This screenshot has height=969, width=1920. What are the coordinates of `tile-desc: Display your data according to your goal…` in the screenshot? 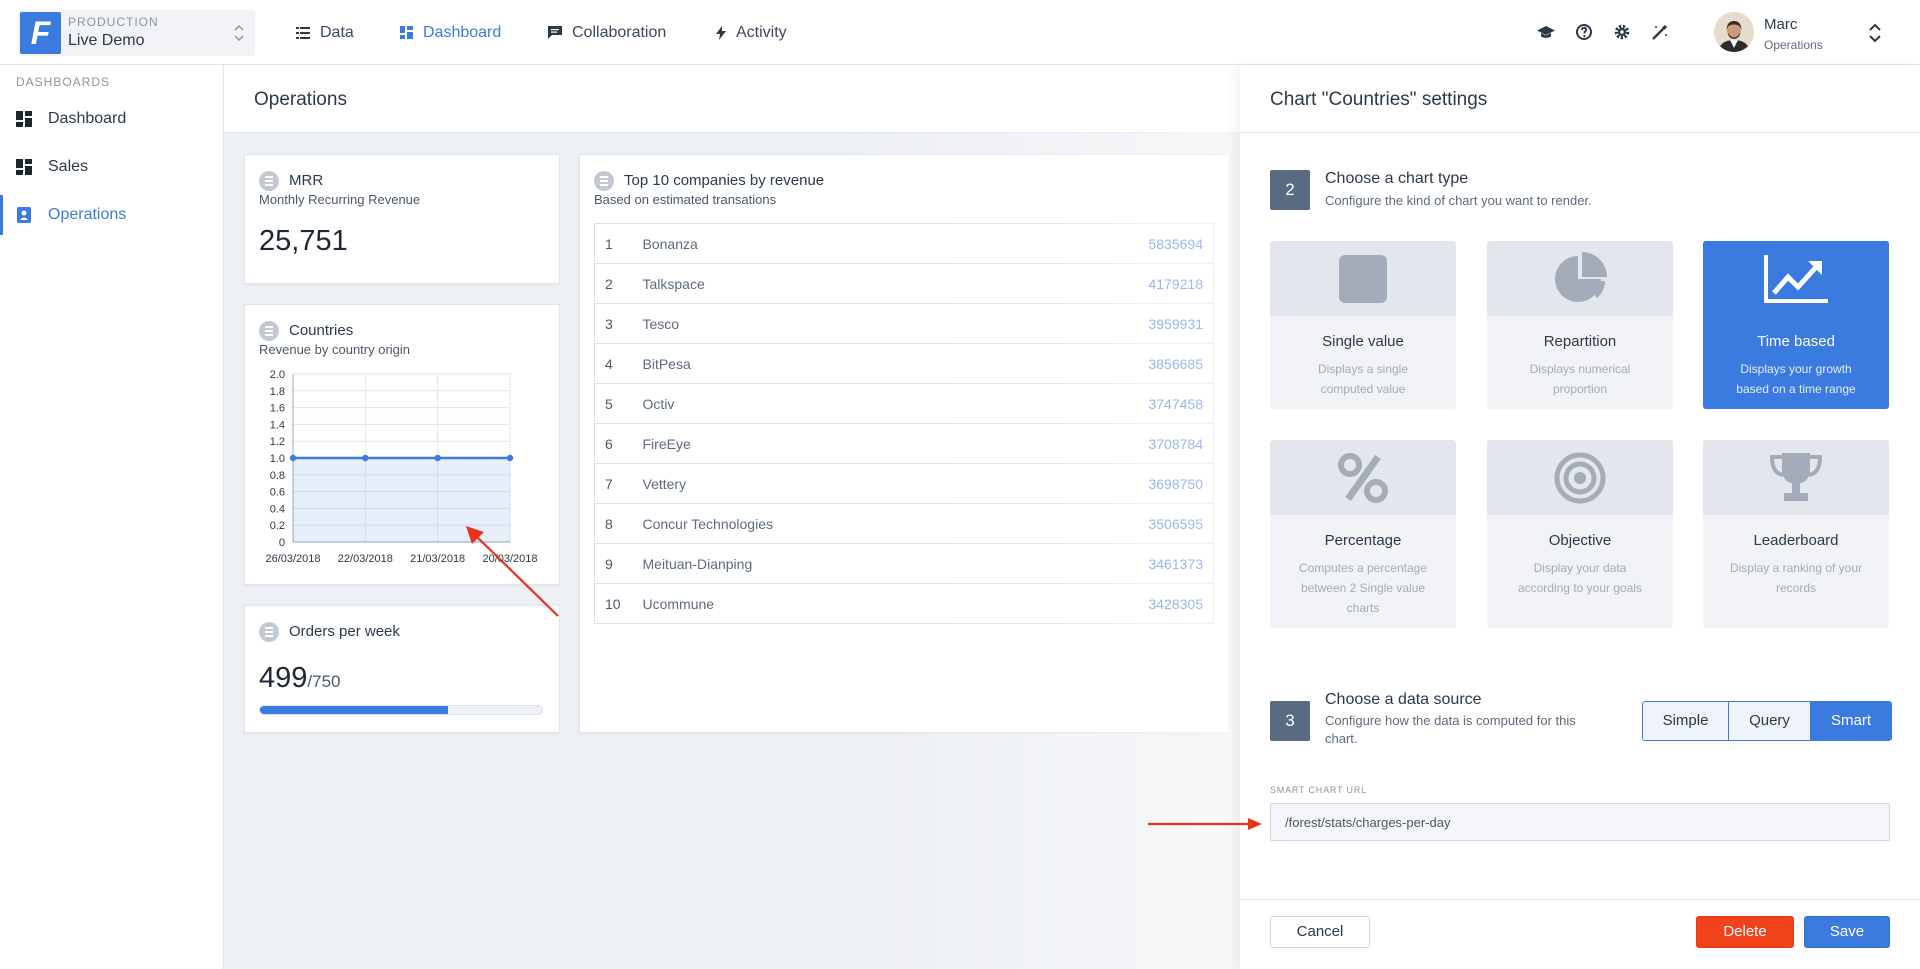 It's located at (1580, 578).